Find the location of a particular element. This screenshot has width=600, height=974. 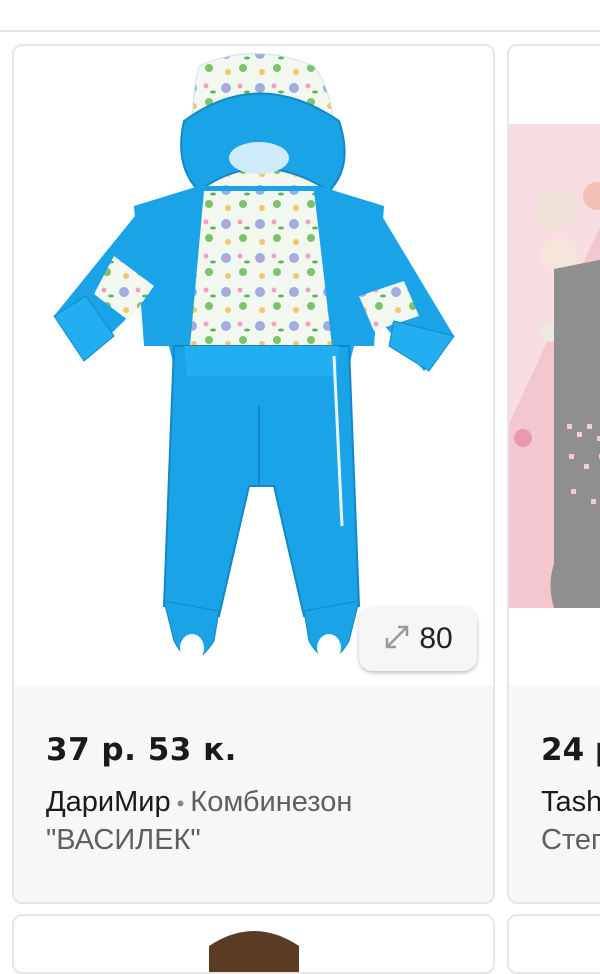

top-divider is located at coordinates (300, 31).